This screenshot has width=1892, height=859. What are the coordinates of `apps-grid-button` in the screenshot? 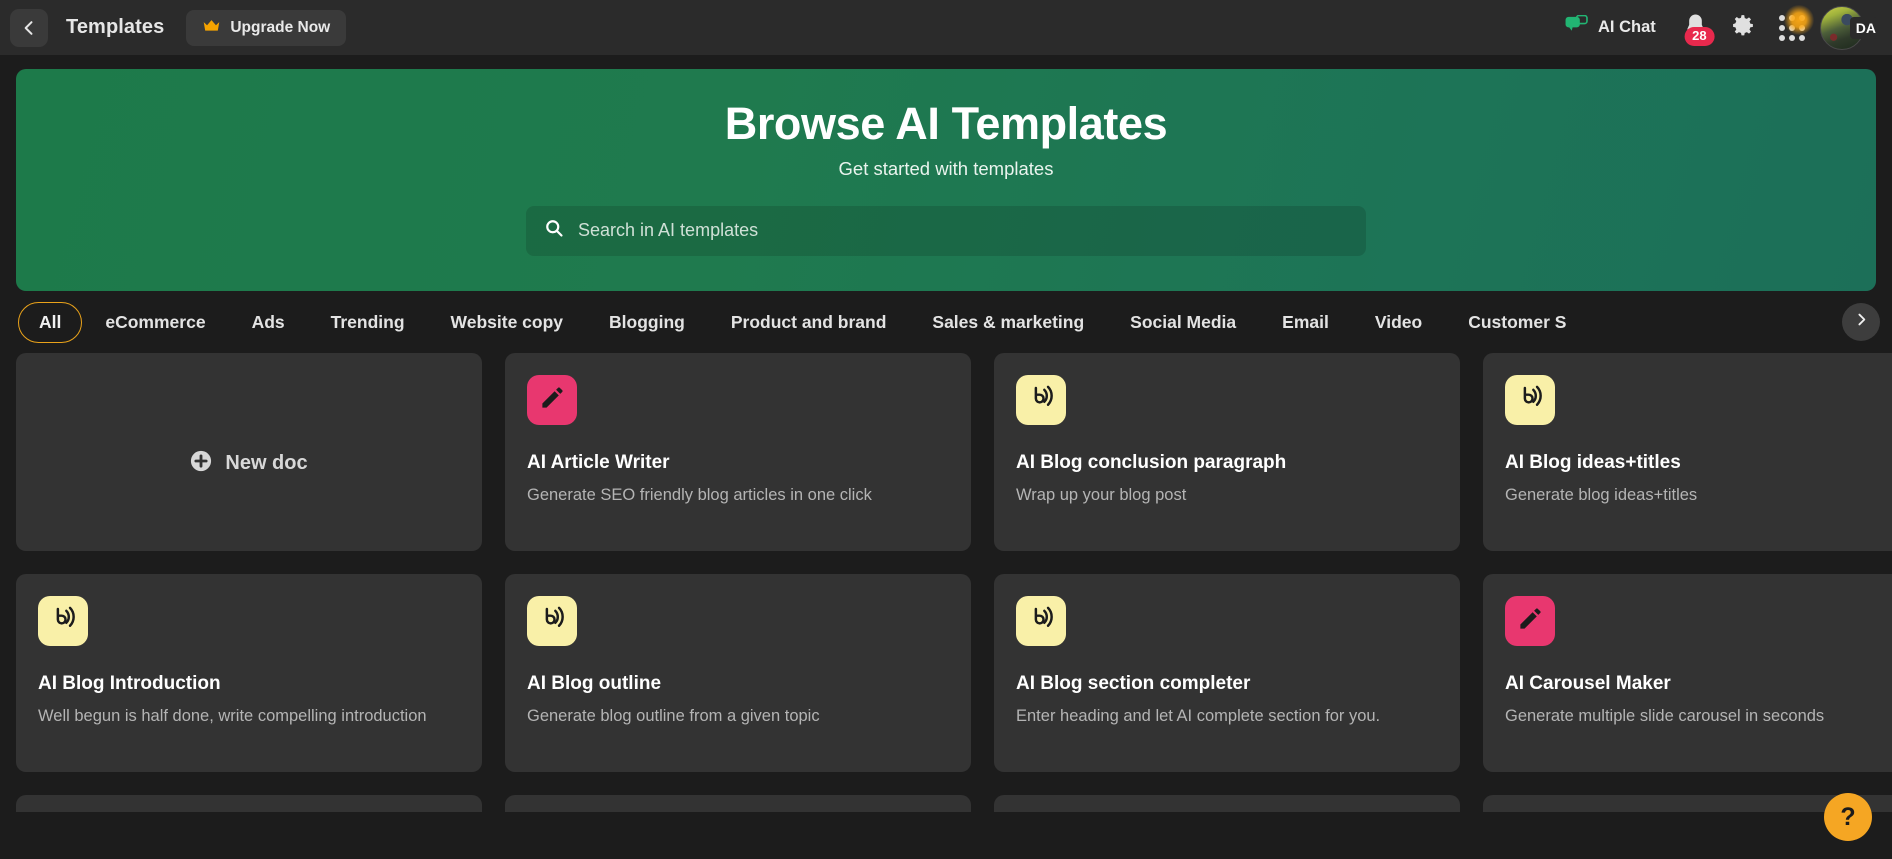 It's located at (1792, 28).